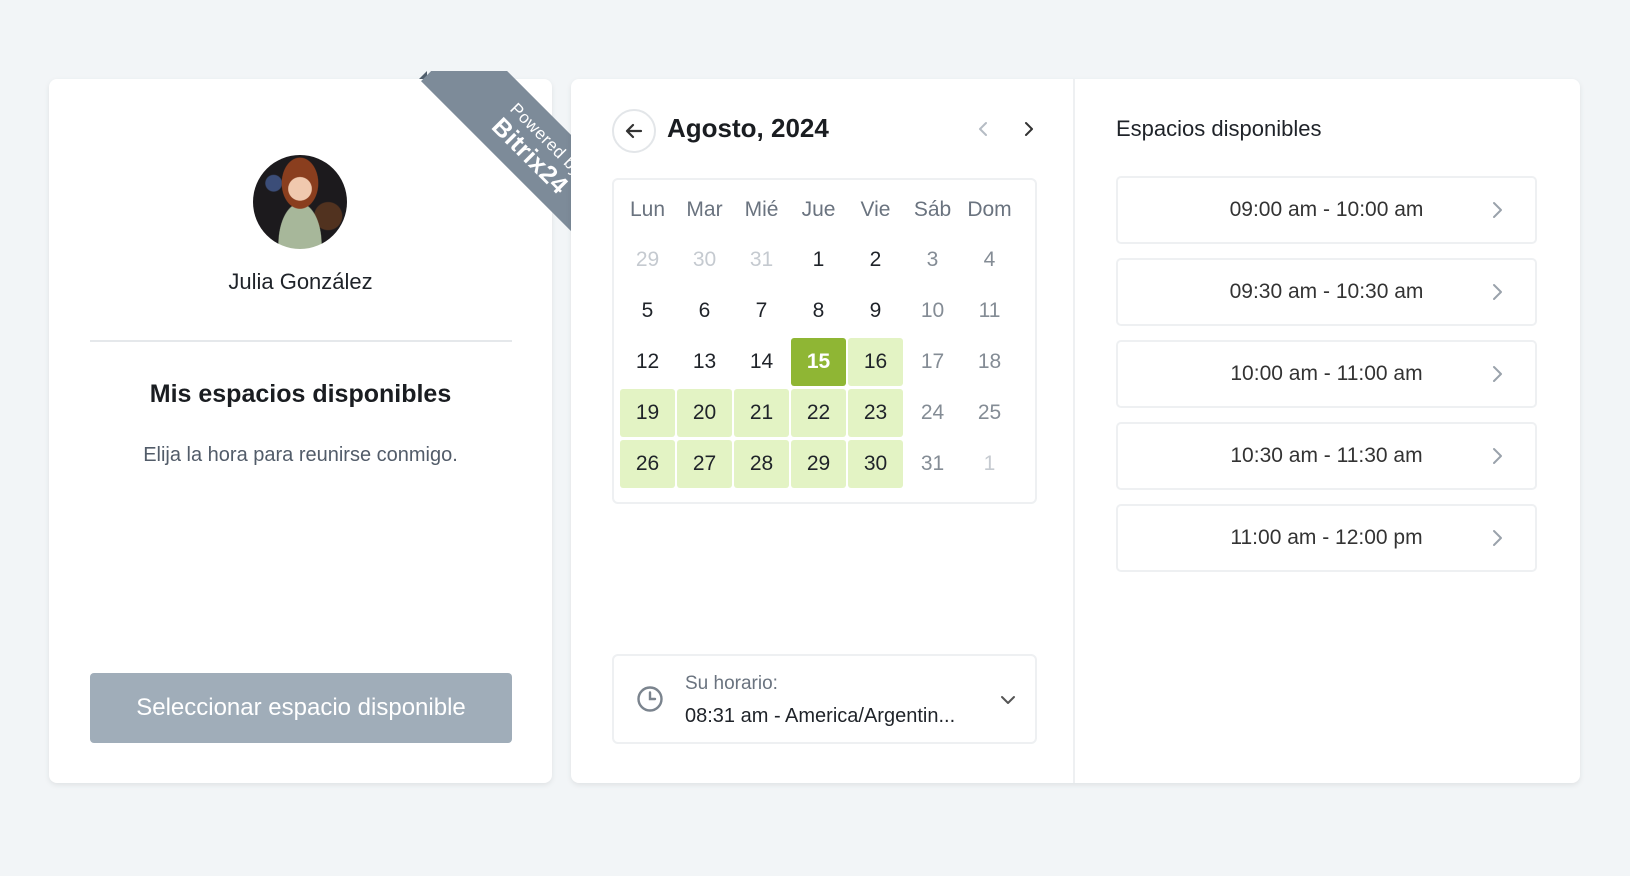  I want to click on calendar-day: 10, so click(932, 310).